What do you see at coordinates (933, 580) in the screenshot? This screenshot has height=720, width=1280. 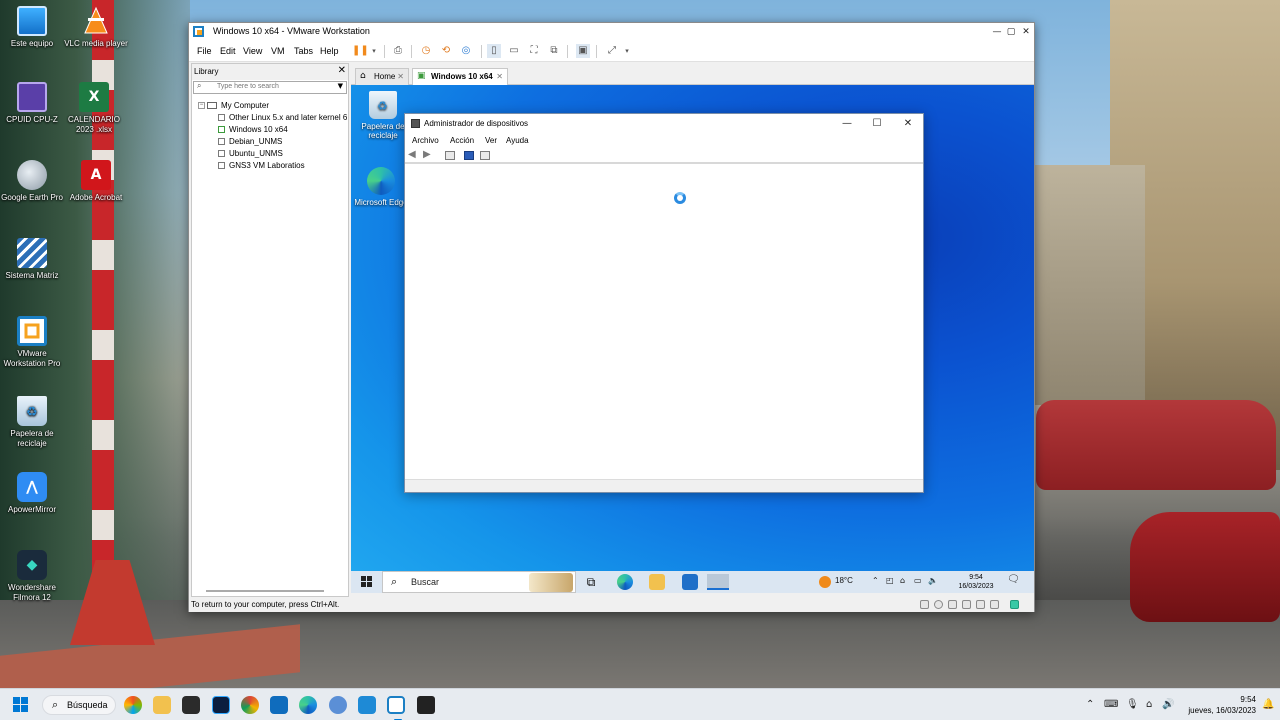 I see `tray-volume-icon: 🔈` at bounding box center [933, 580].